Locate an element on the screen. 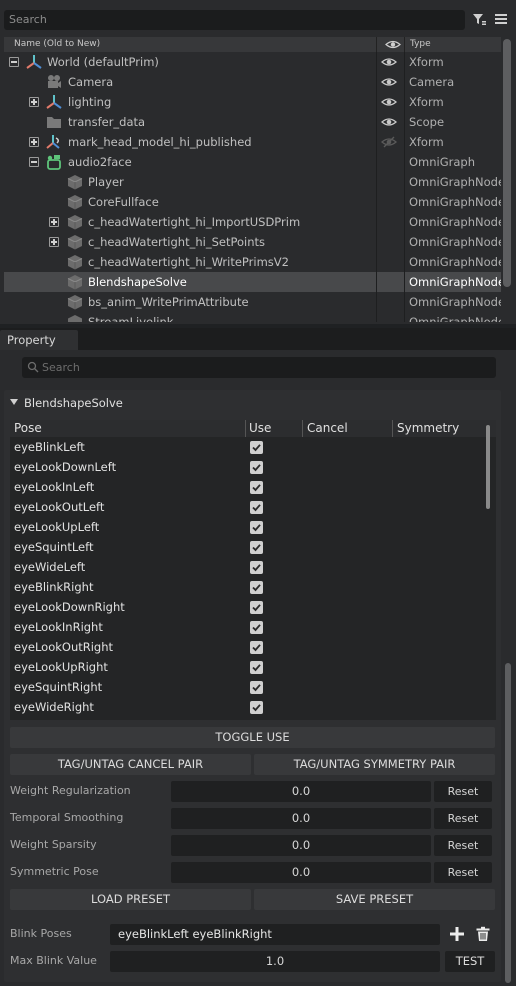 The width and height of the screenshot is (516, 986). property-tabbar: Property is located at coordinates (258, 339).